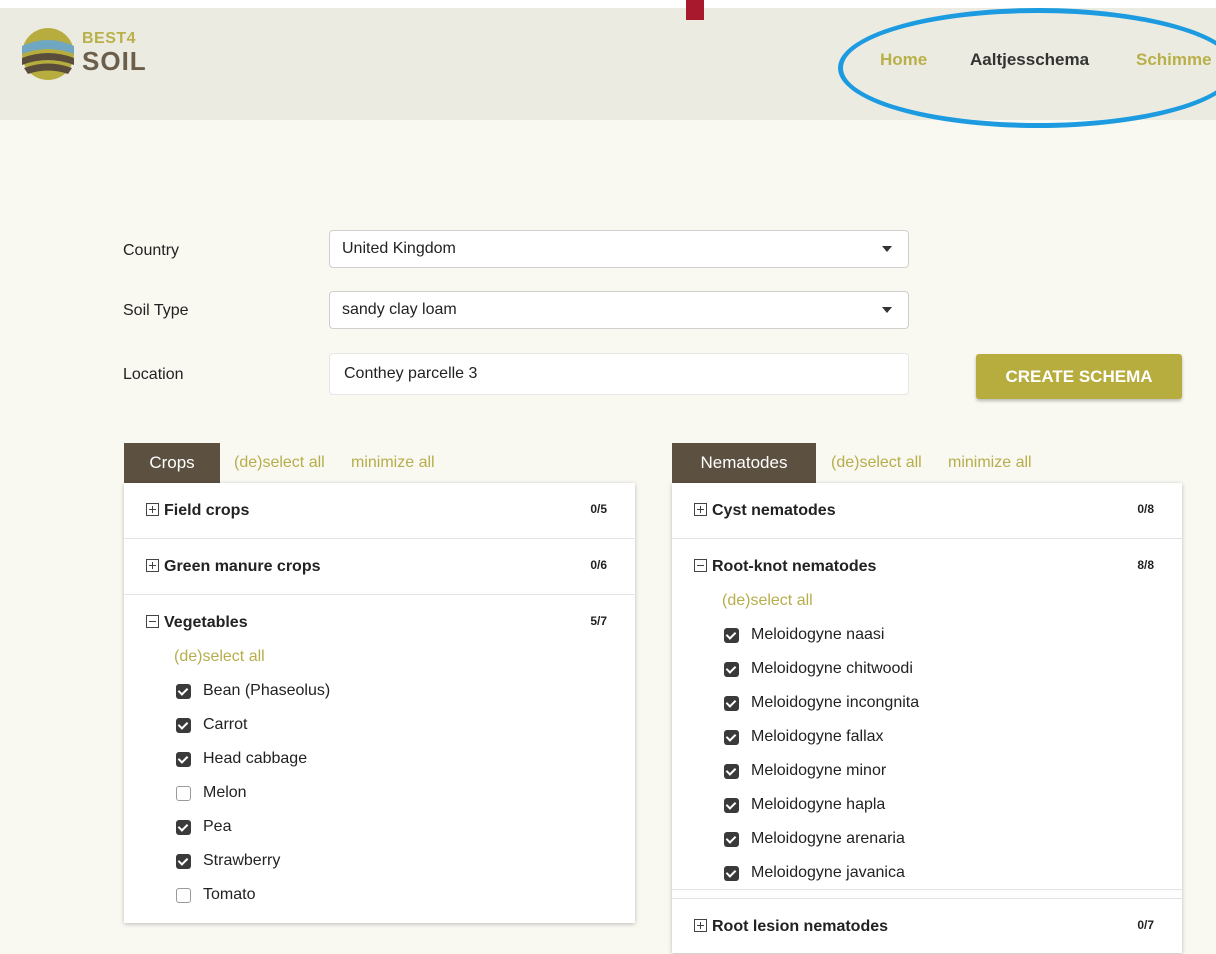  Describe the element at coordinates (1145, 565) in the screenshot. I see `section-count: 8/8` at that location.